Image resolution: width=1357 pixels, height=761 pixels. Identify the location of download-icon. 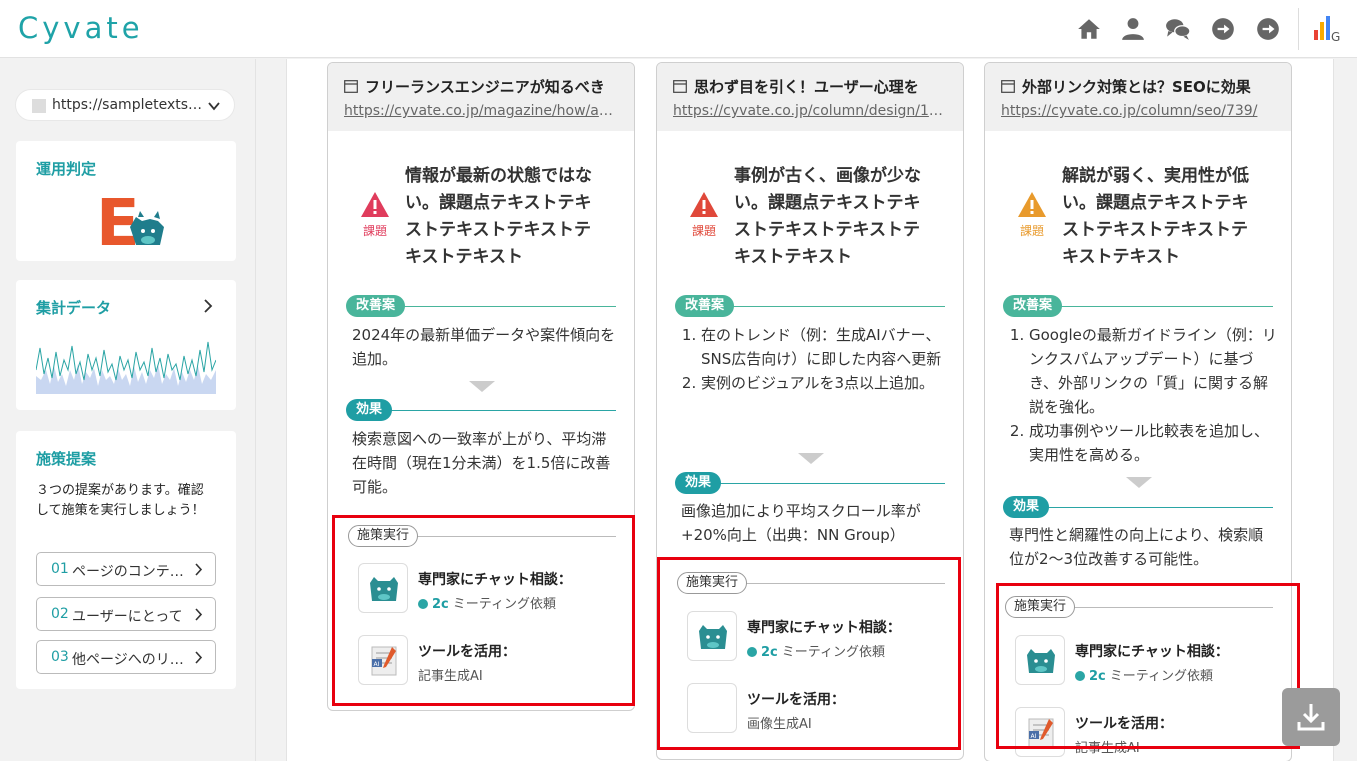
(1311, 717).